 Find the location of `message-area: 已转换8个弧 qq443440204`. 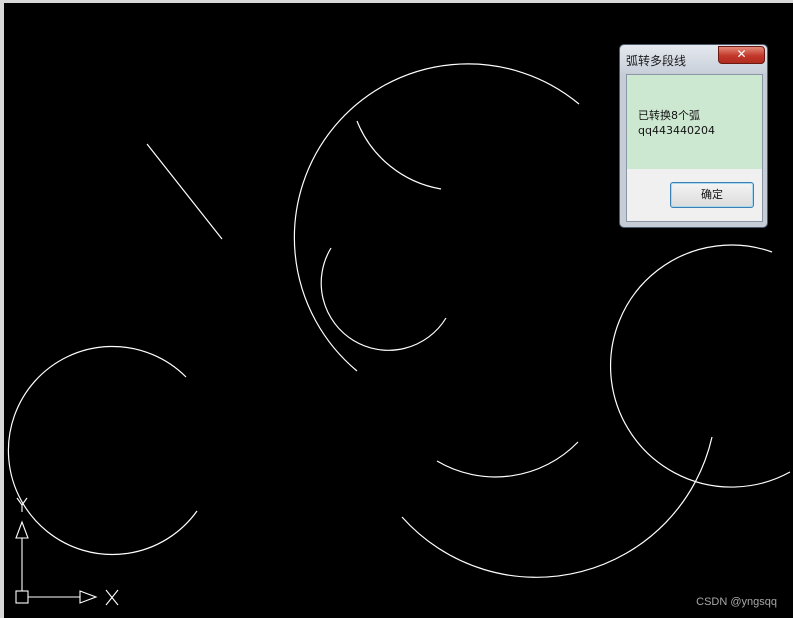

message-area: 已转换8个弧 qq443440204 is located at coordinates (694, 122).